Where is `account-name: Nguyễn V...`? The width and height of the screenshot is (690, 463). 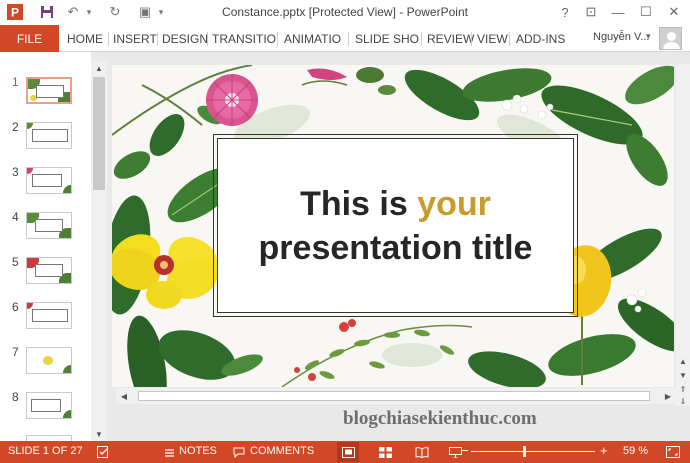
account-name: Nguyễn V... is located at coordinates (621, 37).